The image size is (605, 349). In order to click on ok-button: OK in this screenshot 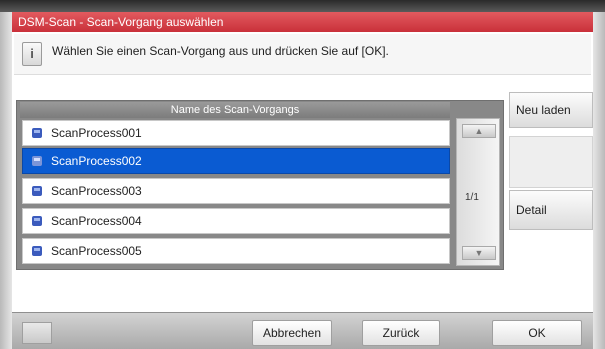, I will do `click(537, 333)`.